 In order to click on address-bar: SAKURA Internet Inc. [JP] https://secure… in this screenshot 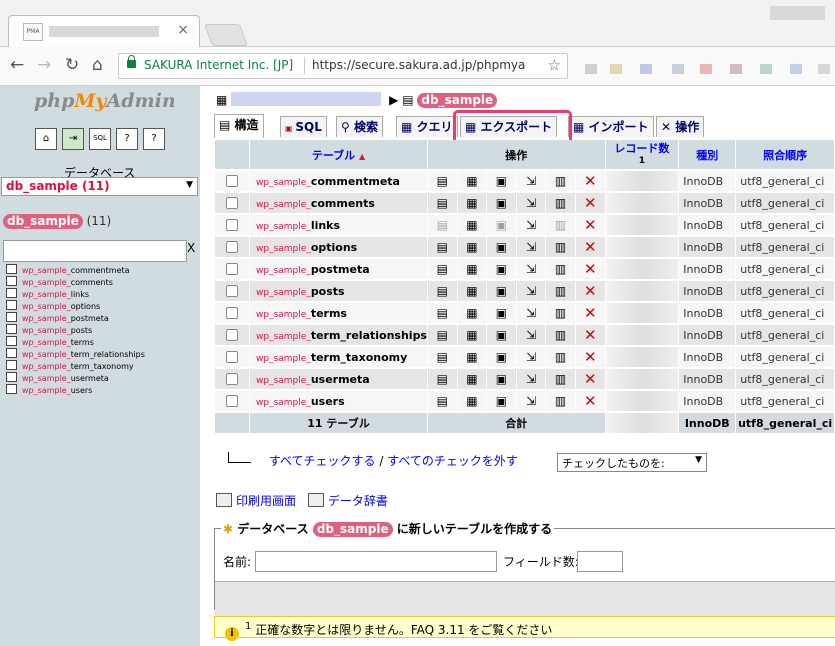, I will do `click(343, 66)`.